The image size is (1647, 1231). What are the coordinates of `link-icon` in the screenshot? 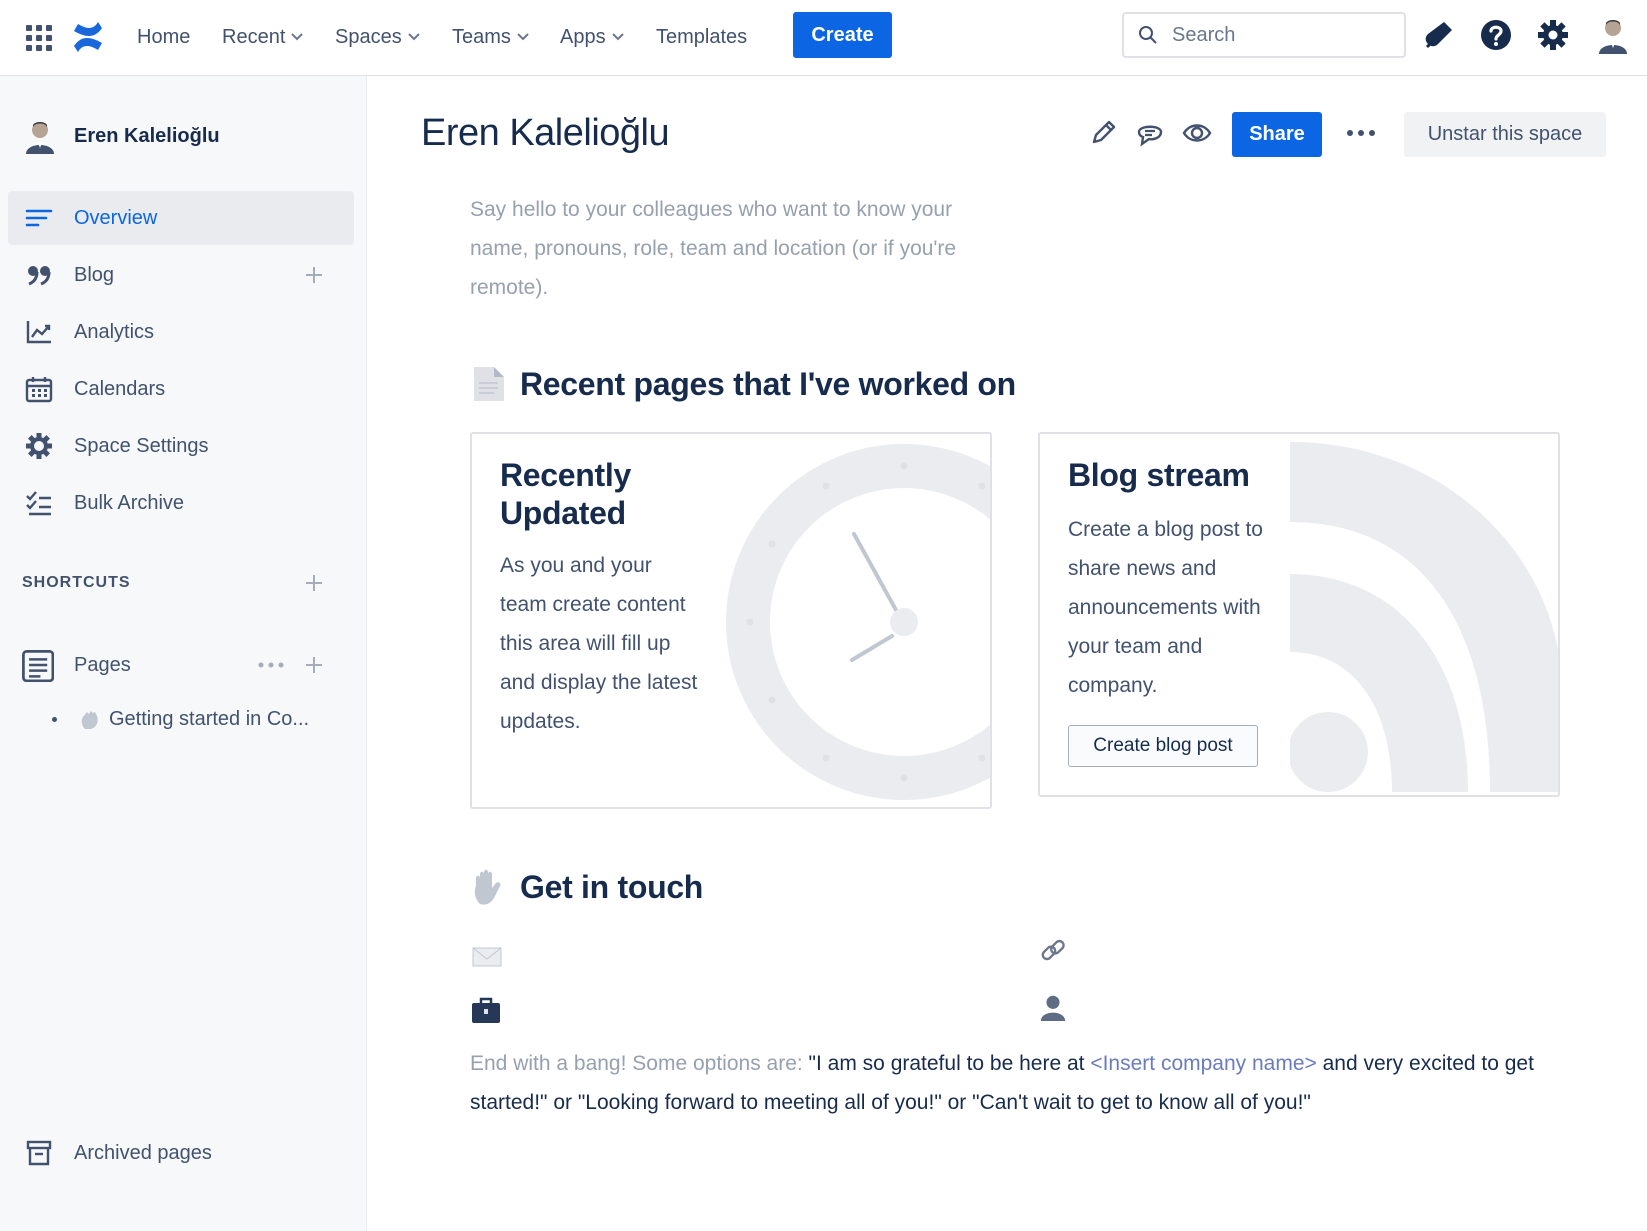 It's located at (1053, 950).